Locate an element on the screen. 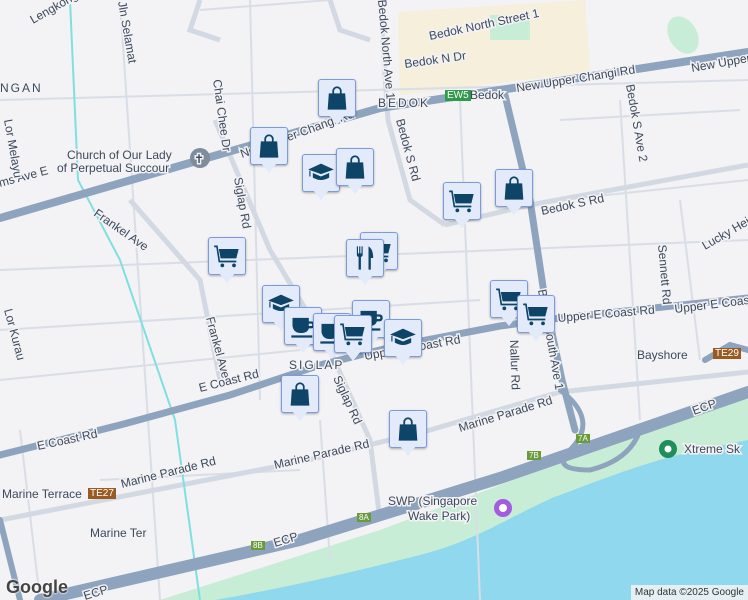 This screenshot has width=748, height=600. label: SWP (Singapore is located at coordinates (432, 501).